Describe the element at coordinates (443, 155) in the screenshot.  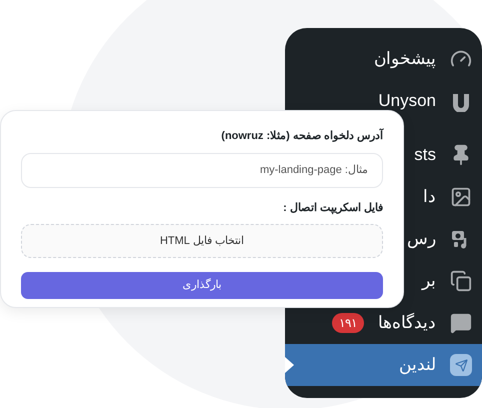
I see `sidebar-item: sts` at that location.